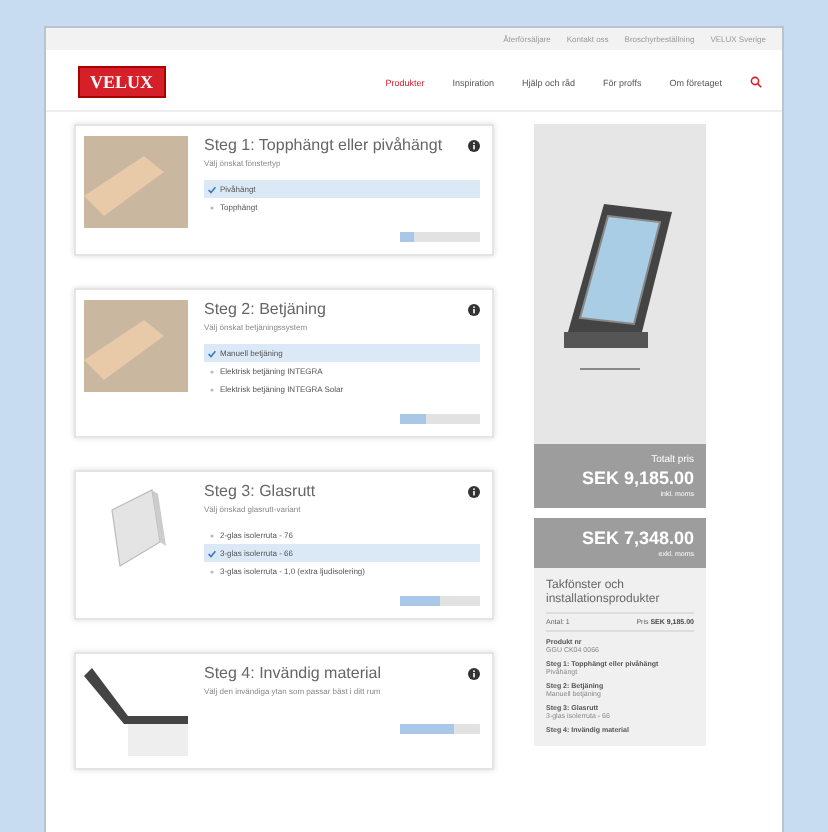  What do you see at coordinates (292, 673) in the screenshot?
I see `step-title: Steg 4: Invändig material` at bounding box center [292, 673].